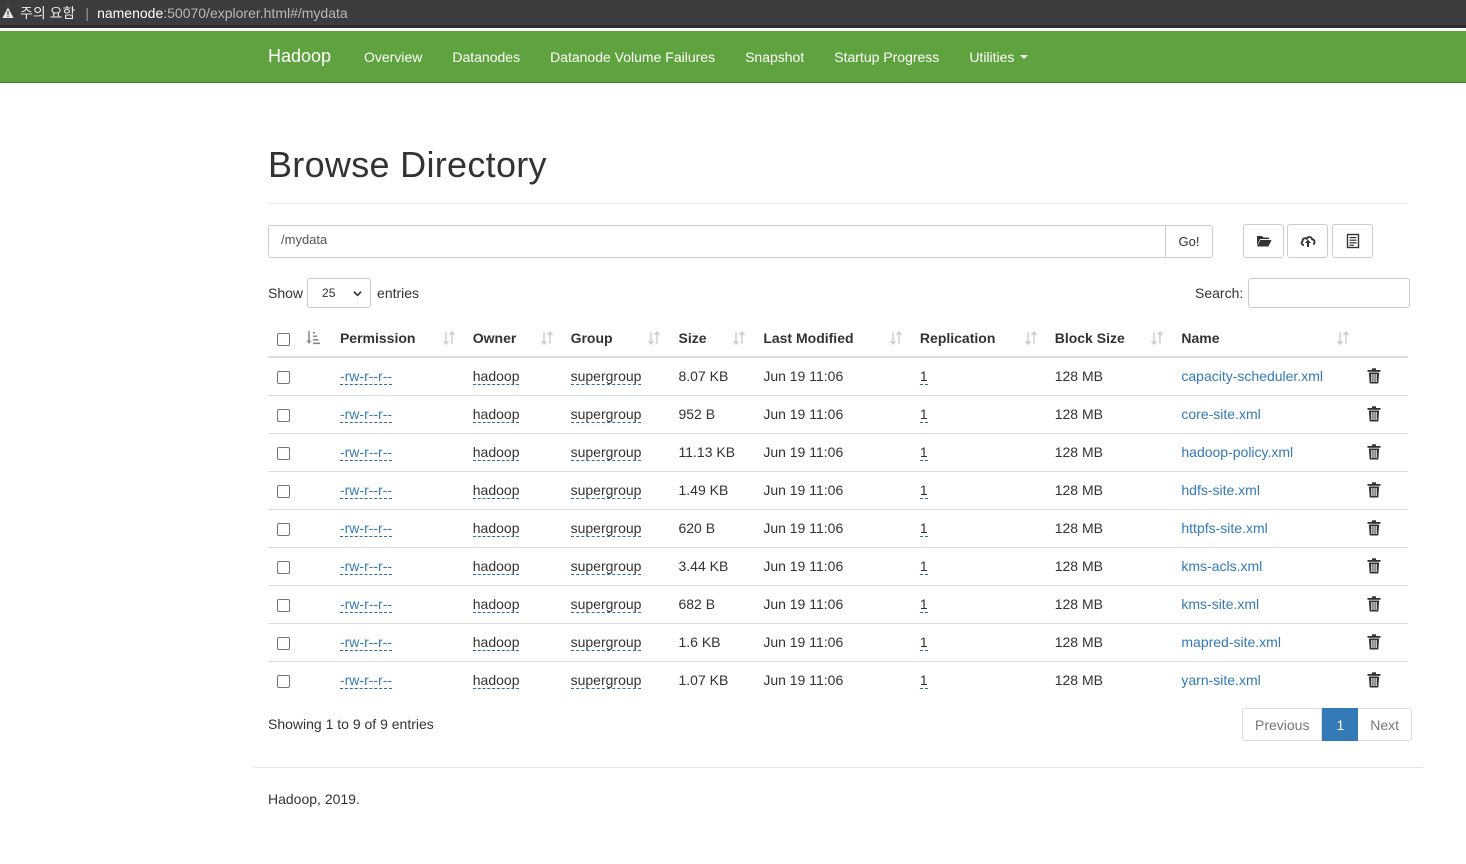 This screenshot has height=864, width=1466. What do you see at coordinates (632, 57) in the screenshot?
I see `nav-datanode-volume-failures: Datanode Volume Failures` at bounding box center [632, 57].